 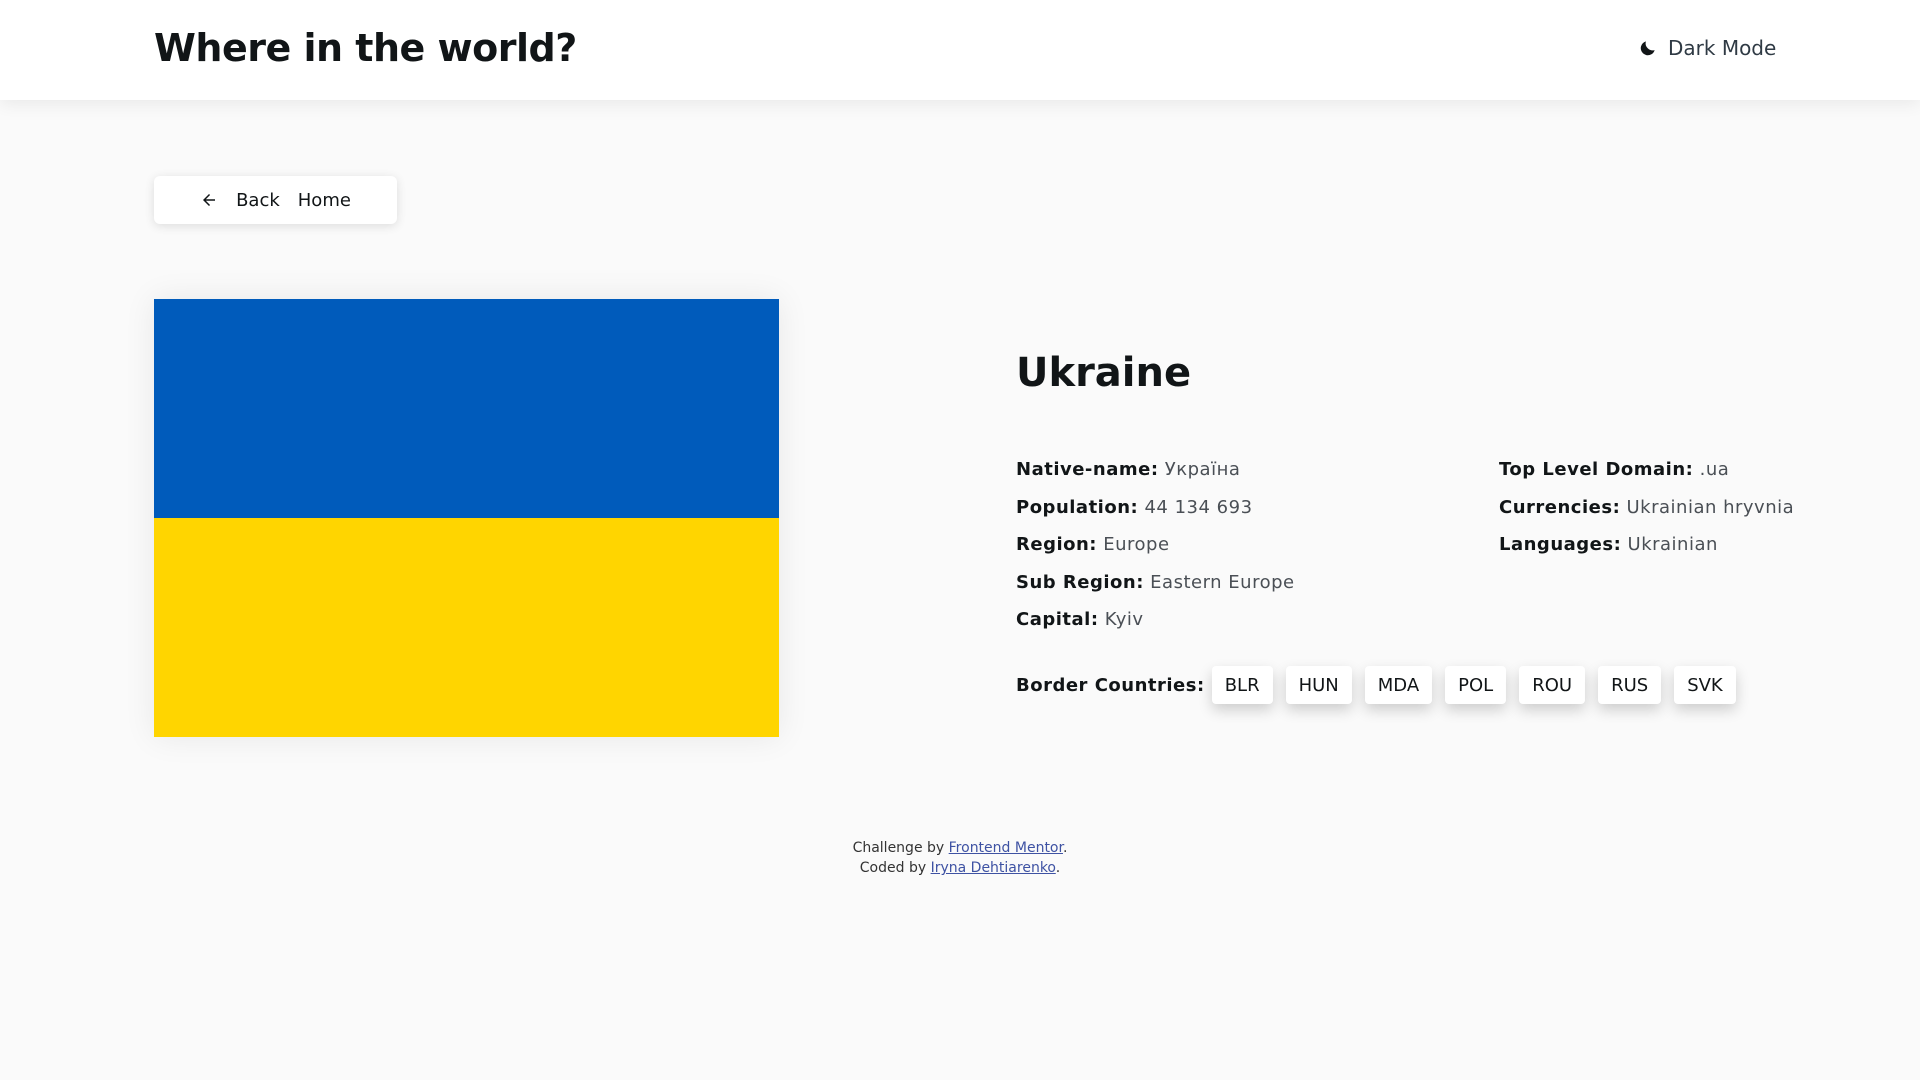 I want to click on border-chip-blr: BLR, so click(x=1242, y=685).